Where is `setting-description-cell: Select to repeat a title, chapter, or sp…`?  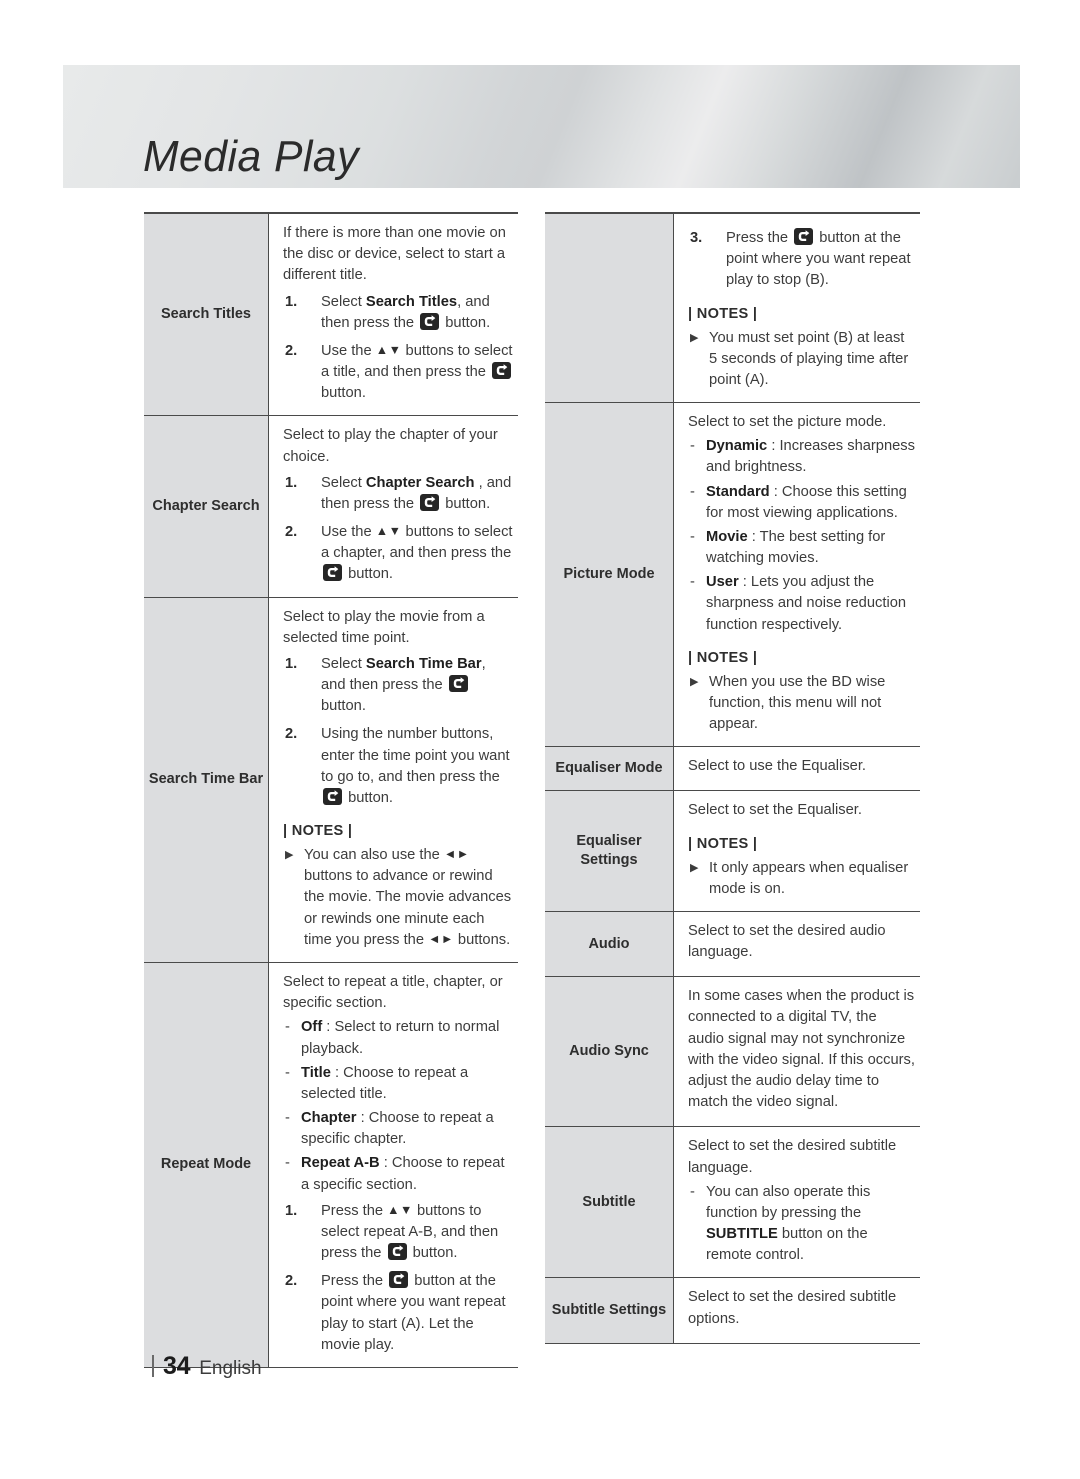 setting-description-cell: Select to repeat a title, chapter, or sp… is located at coordinates (393, 1165).